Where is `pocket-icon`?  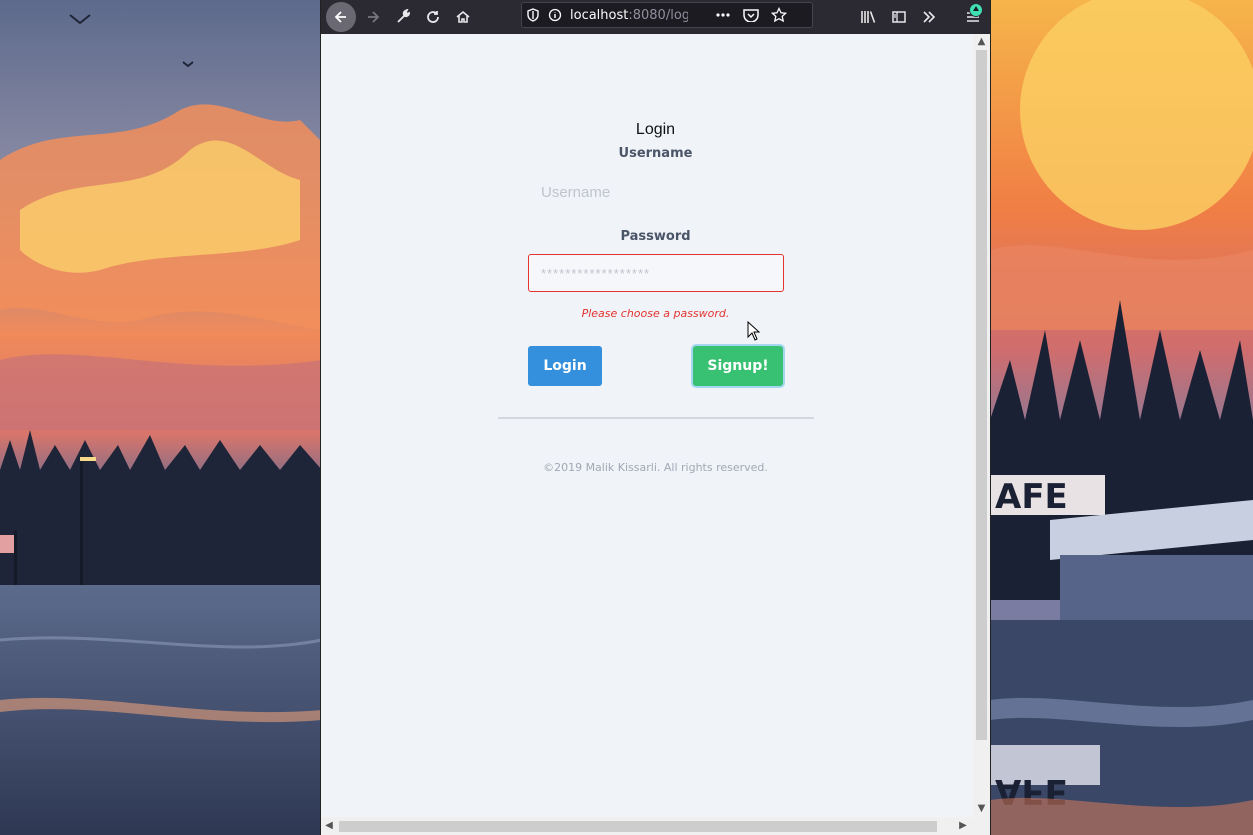
pocket-icon is located at coordinates (751, 15).